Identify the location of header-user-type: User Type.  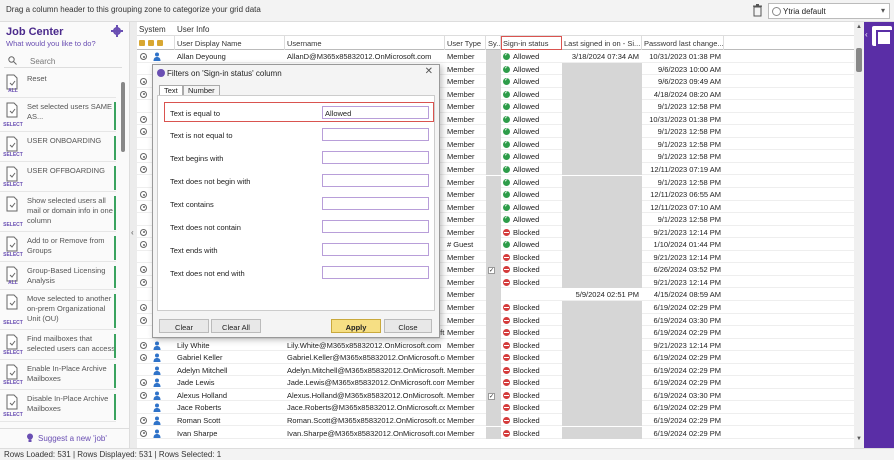
(465, 43).